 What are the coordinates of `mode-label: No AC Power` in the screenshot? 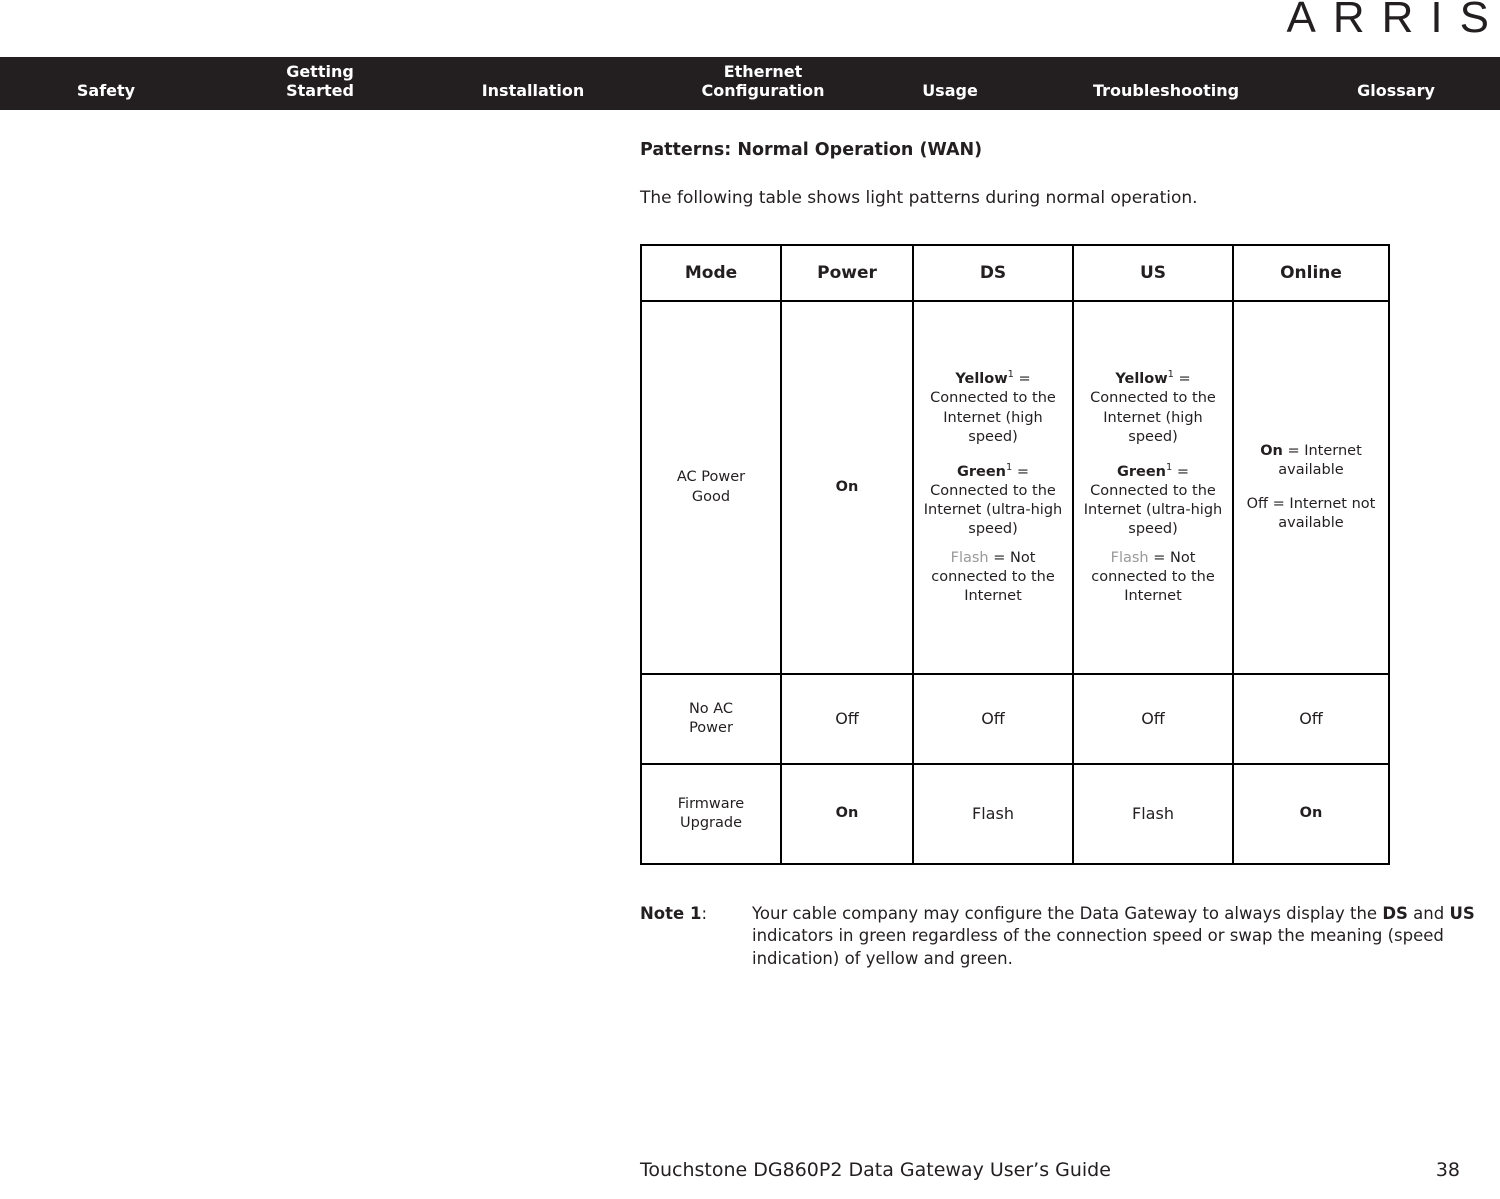 It's located at (711, 718).